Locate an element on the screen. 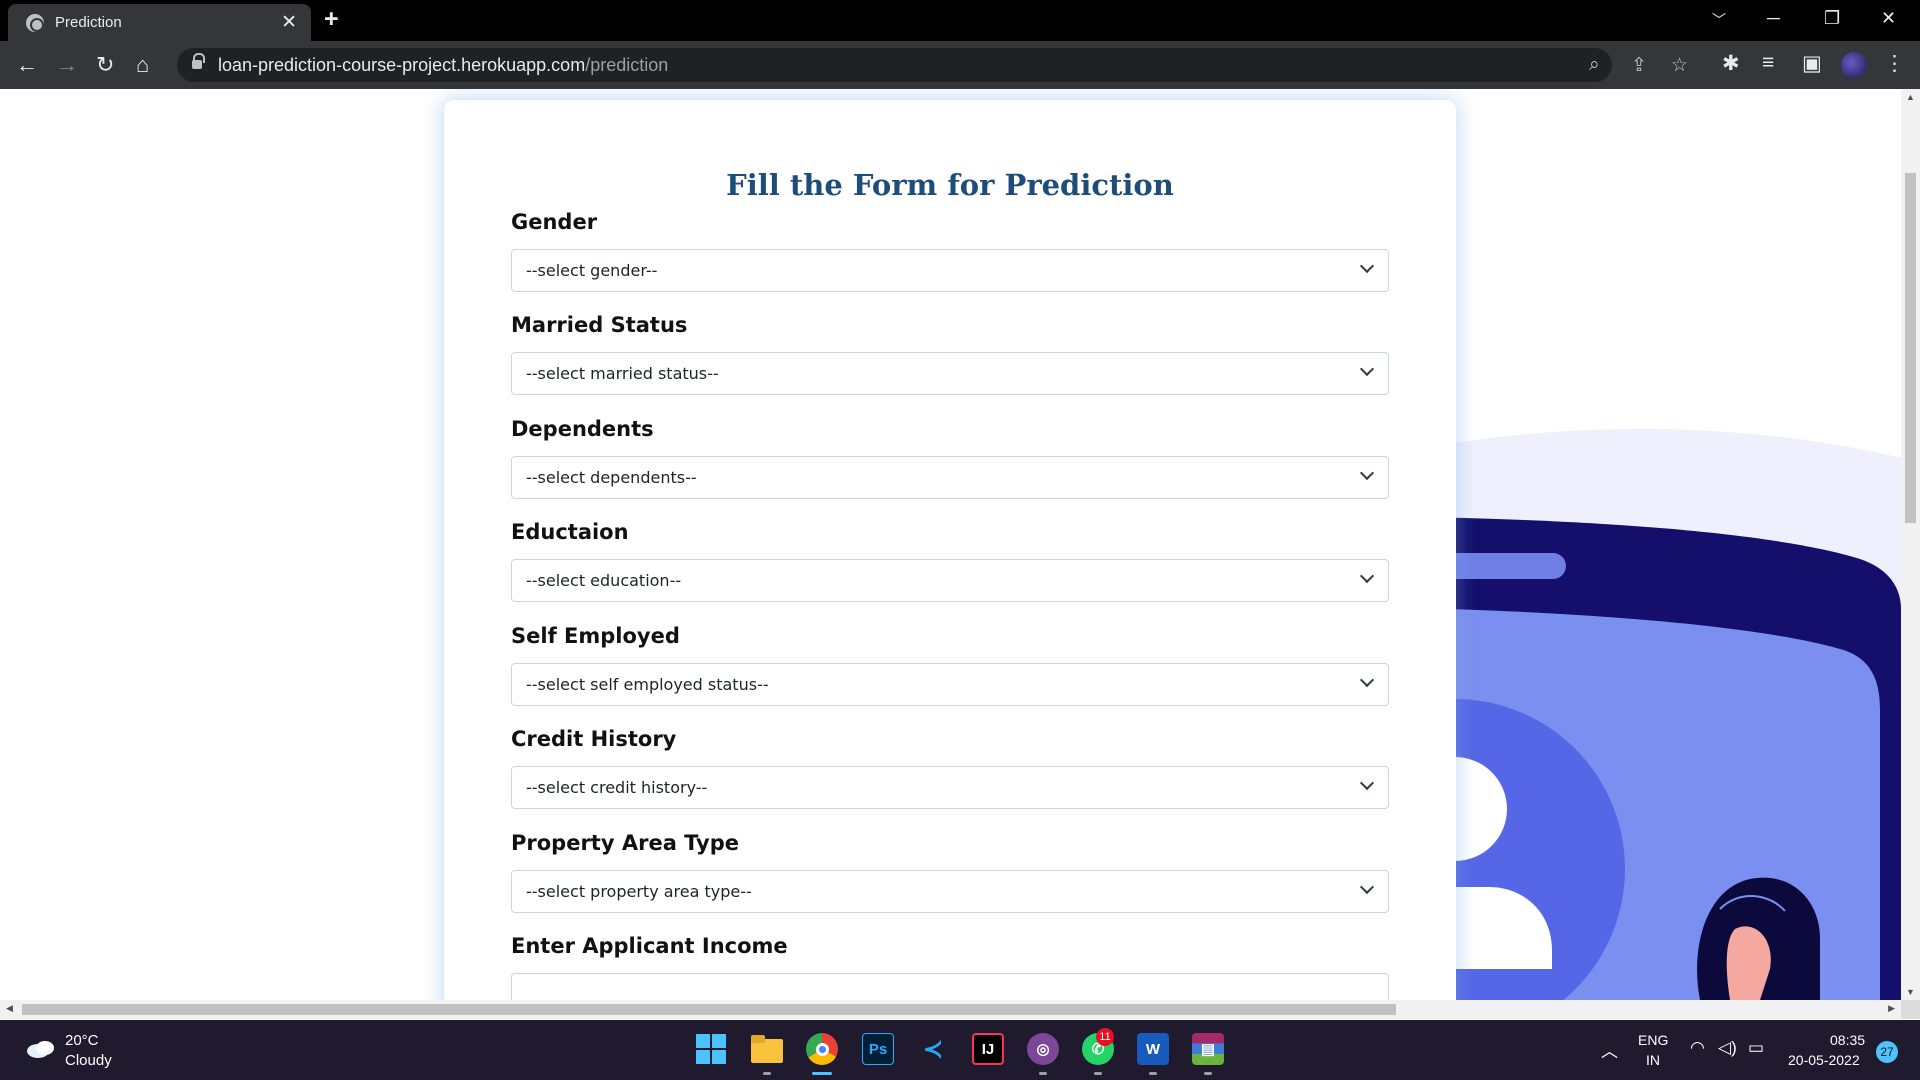 The image size is (1920, 1080). show-hidden-icons-chevron-up-icon: ︿ is located at coordinates (1609, 1049).